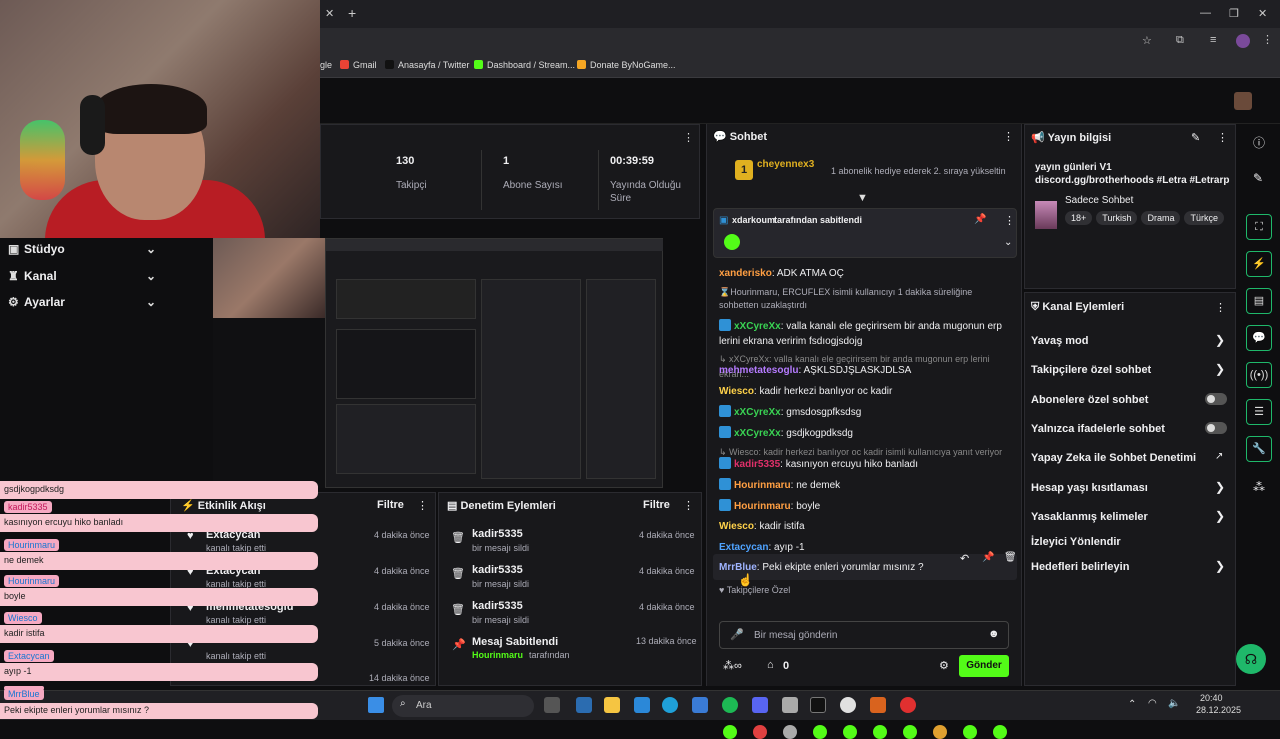 This screenshot has width=1280, height=739. What do you see at coordinates (642, 705) in the screenshot?
I see `store-icon` at bounding box center [642, 705].